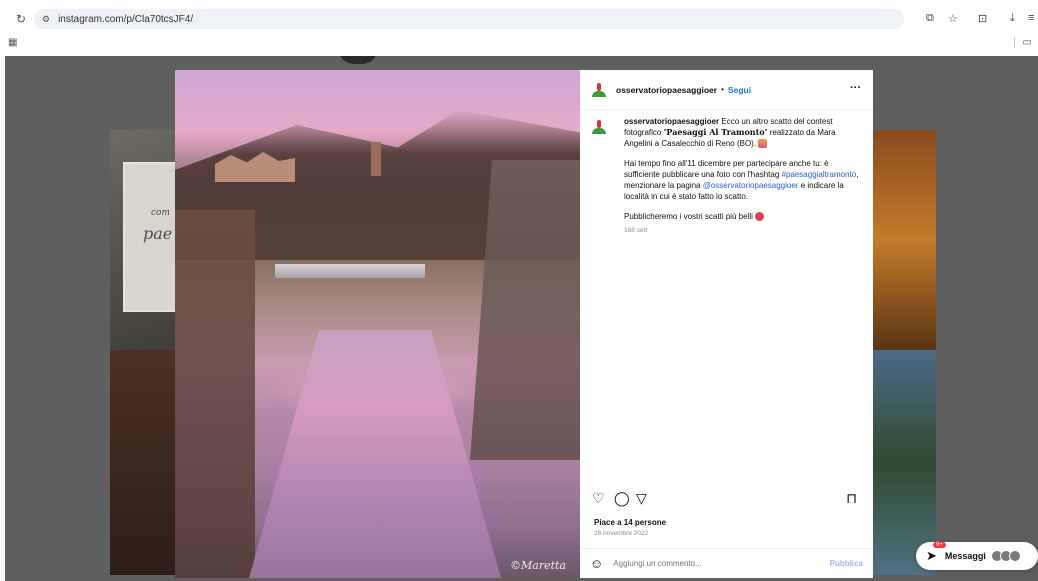  I want to click on mention-link: @osservatoriopaesaggioer, so click(751, 185).